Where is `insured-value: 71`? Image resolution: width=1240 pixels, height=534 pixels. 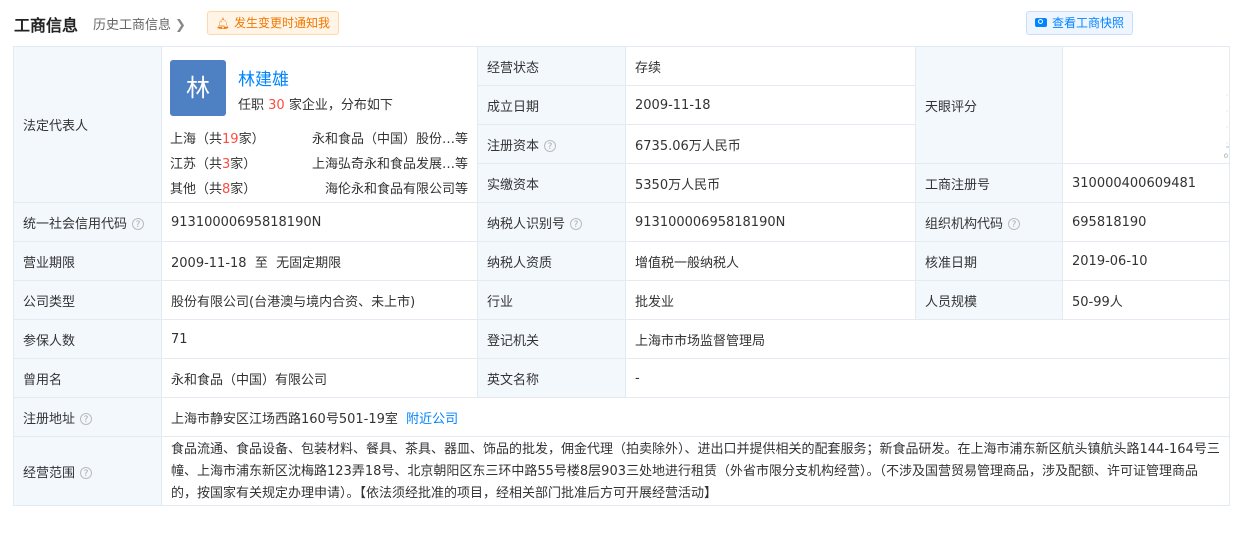
insured-value: 71 is located at coordinates (319, 339).